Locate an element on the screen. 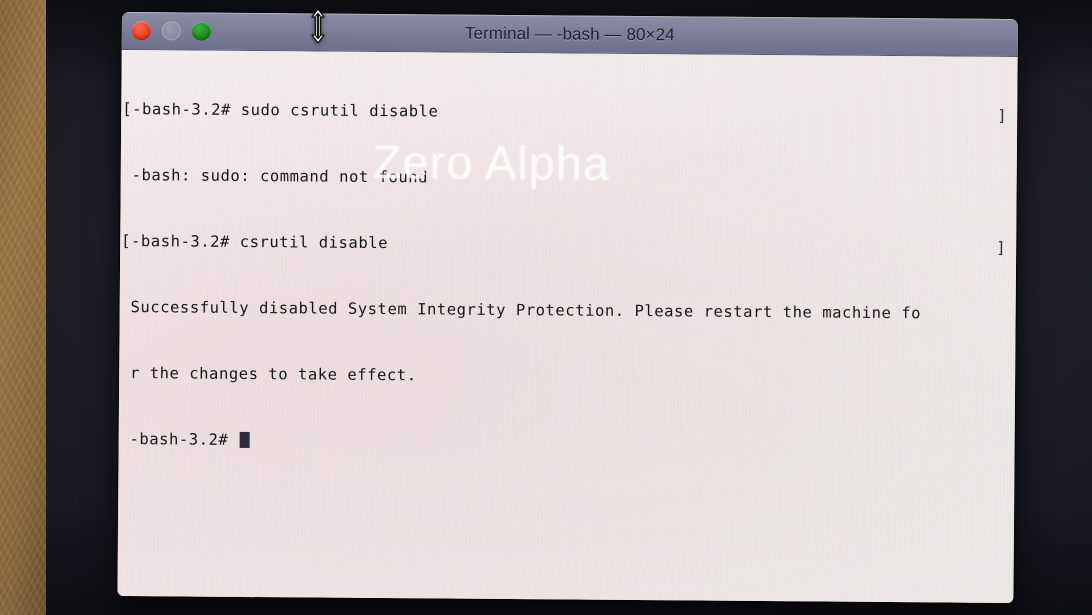 This screenshot has width=1092, height=615. window-title: Terminal — -bash — 80×24 is located at coordinates (569, 33).